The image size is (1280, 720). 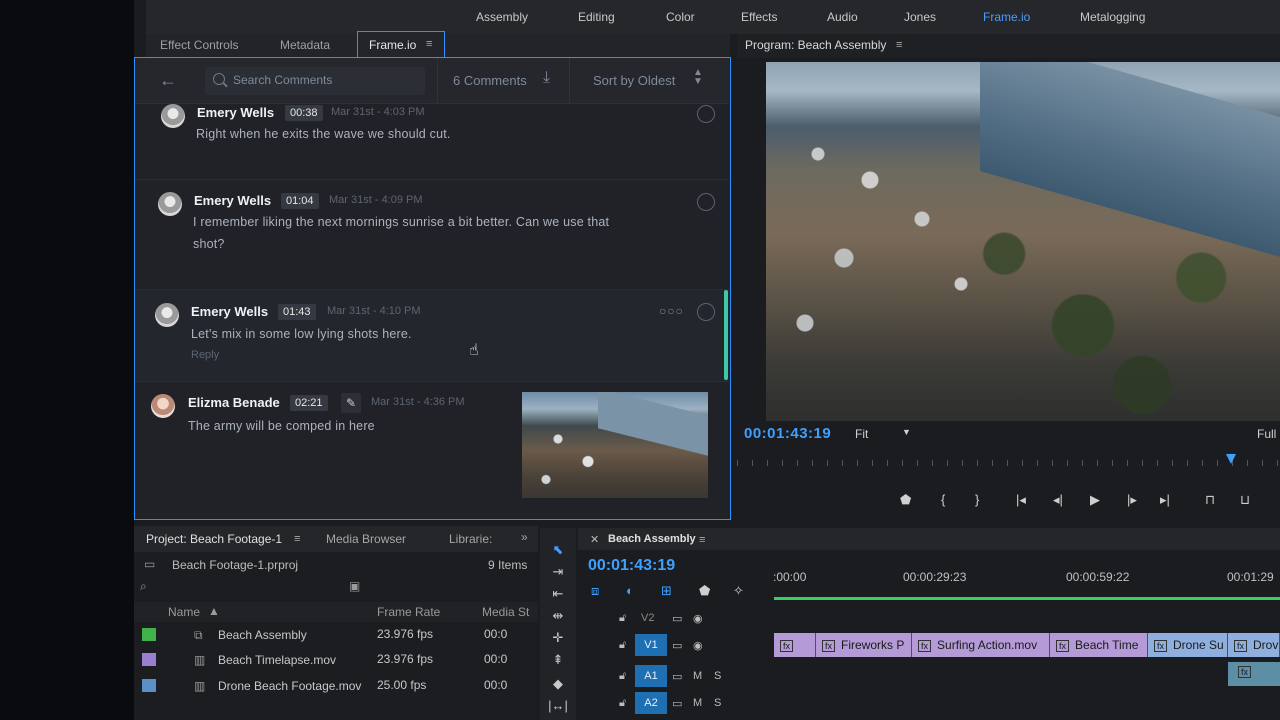 I want to click on workspace-assembly: Assembly, so click(x=502, y=17).